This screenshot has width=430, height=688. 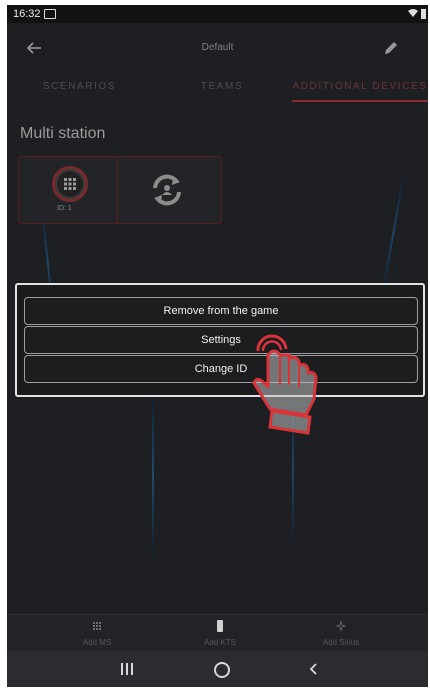 What do you see at coordinates (217, 14) in the screenshot?
I see `status-bar: 16:32` at bounding box center [217, 14].